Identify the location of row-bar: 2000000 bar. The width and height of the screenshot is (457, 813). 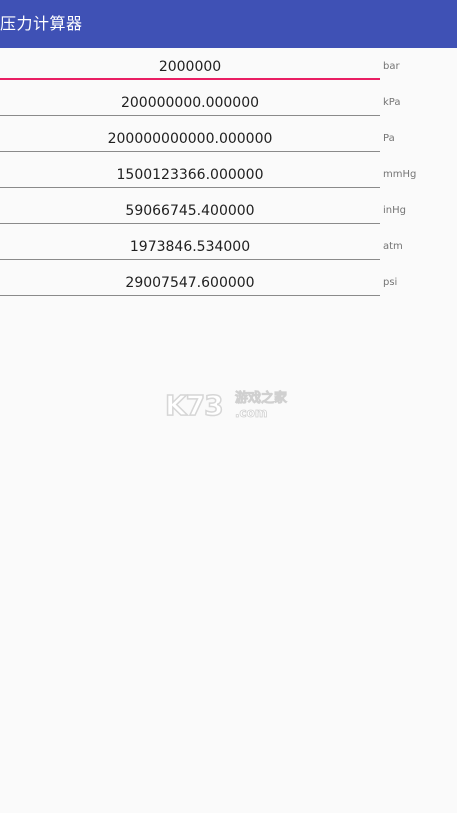
(228, 66).